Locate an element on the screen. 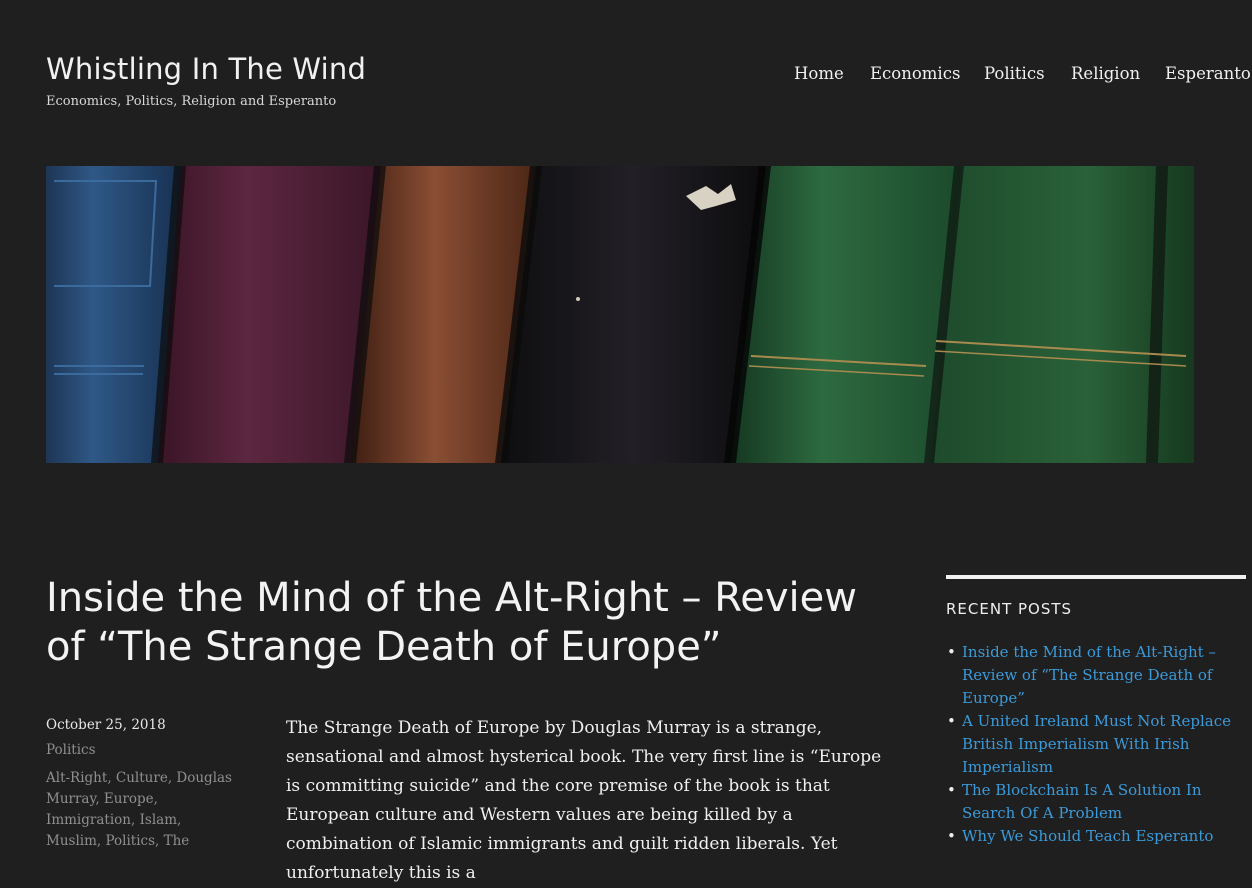 This screenshot has height=888, width=1252. nav-politics: Politics is located at coordinates (1014, 73).